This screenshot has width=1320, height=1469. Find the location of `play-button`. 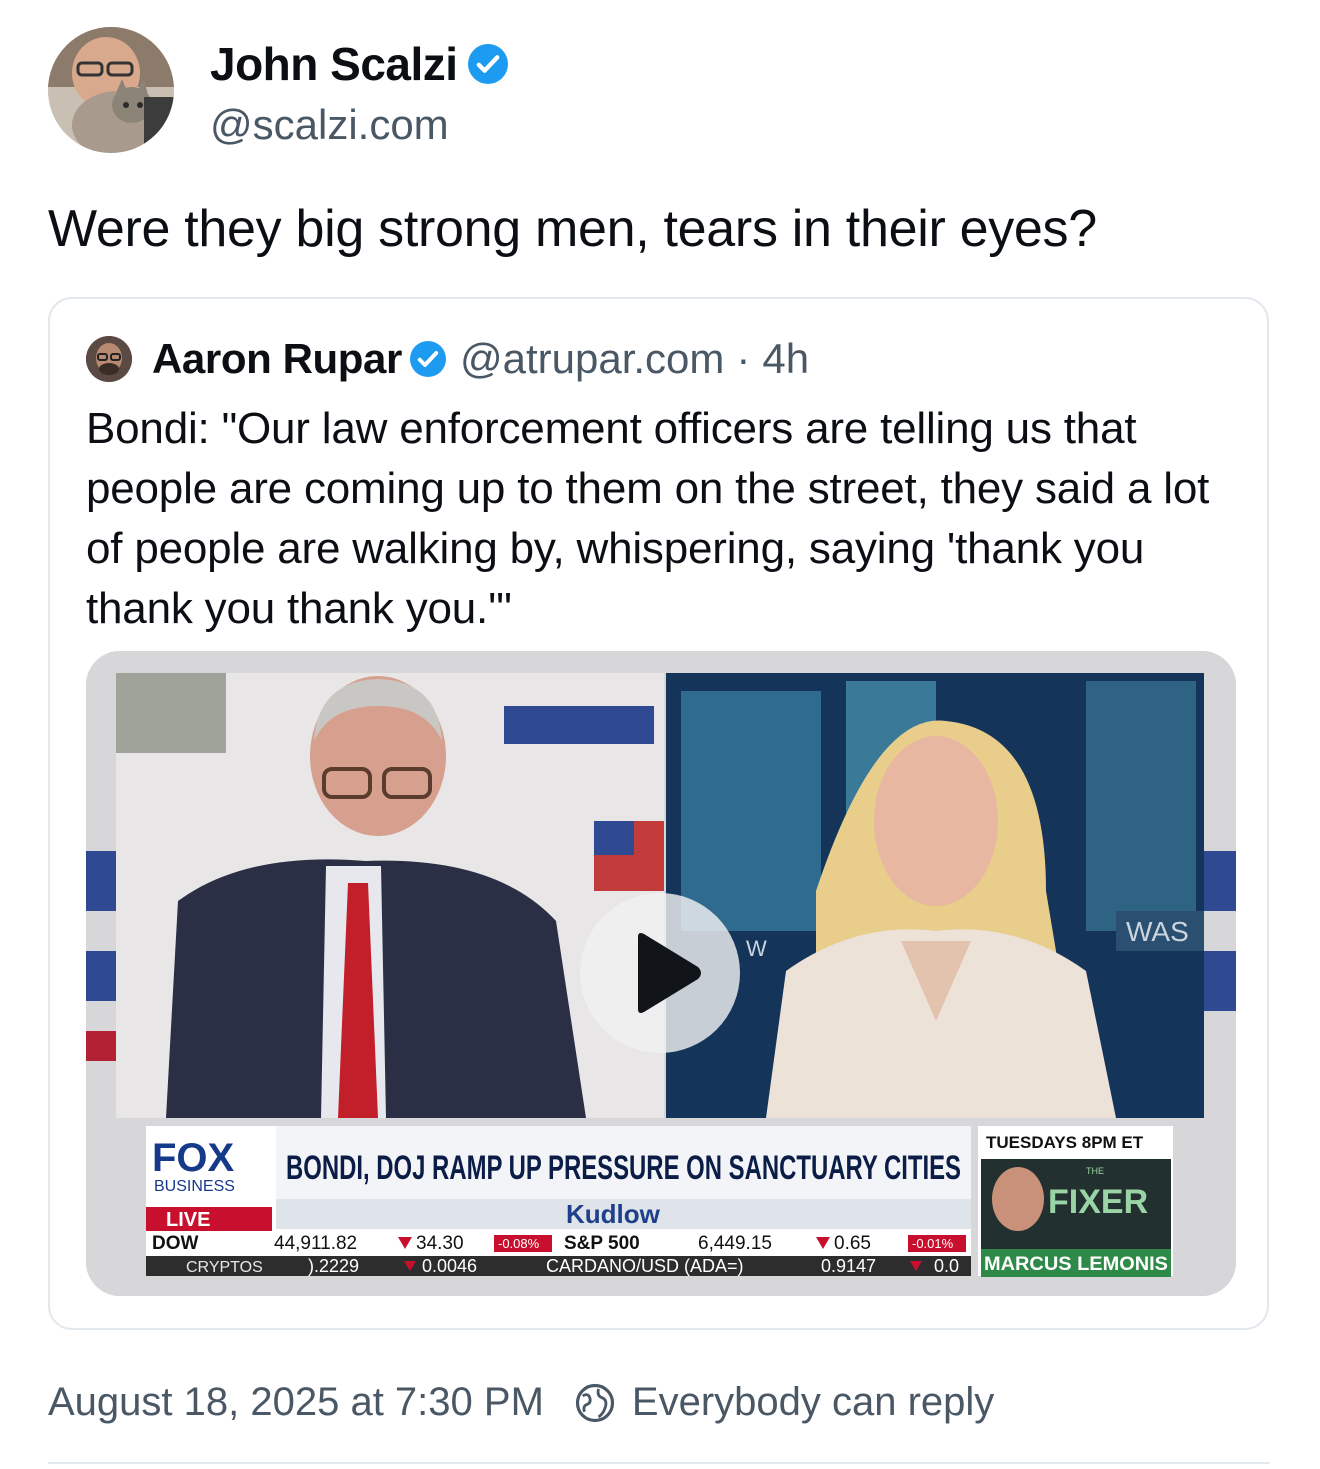

play-button is located at coordinates (660, 973).